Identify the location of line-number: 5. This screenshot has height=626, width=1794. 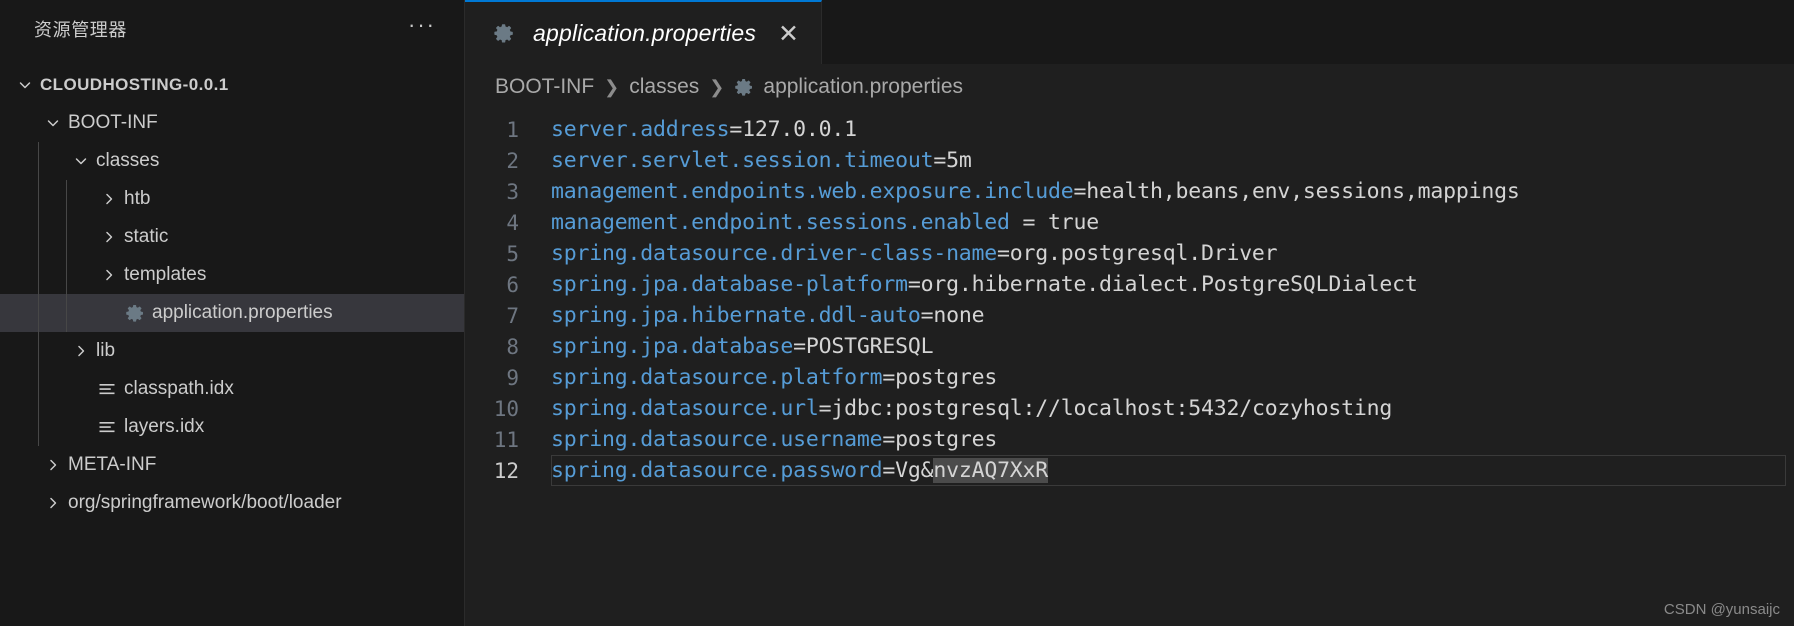
(512, 253).